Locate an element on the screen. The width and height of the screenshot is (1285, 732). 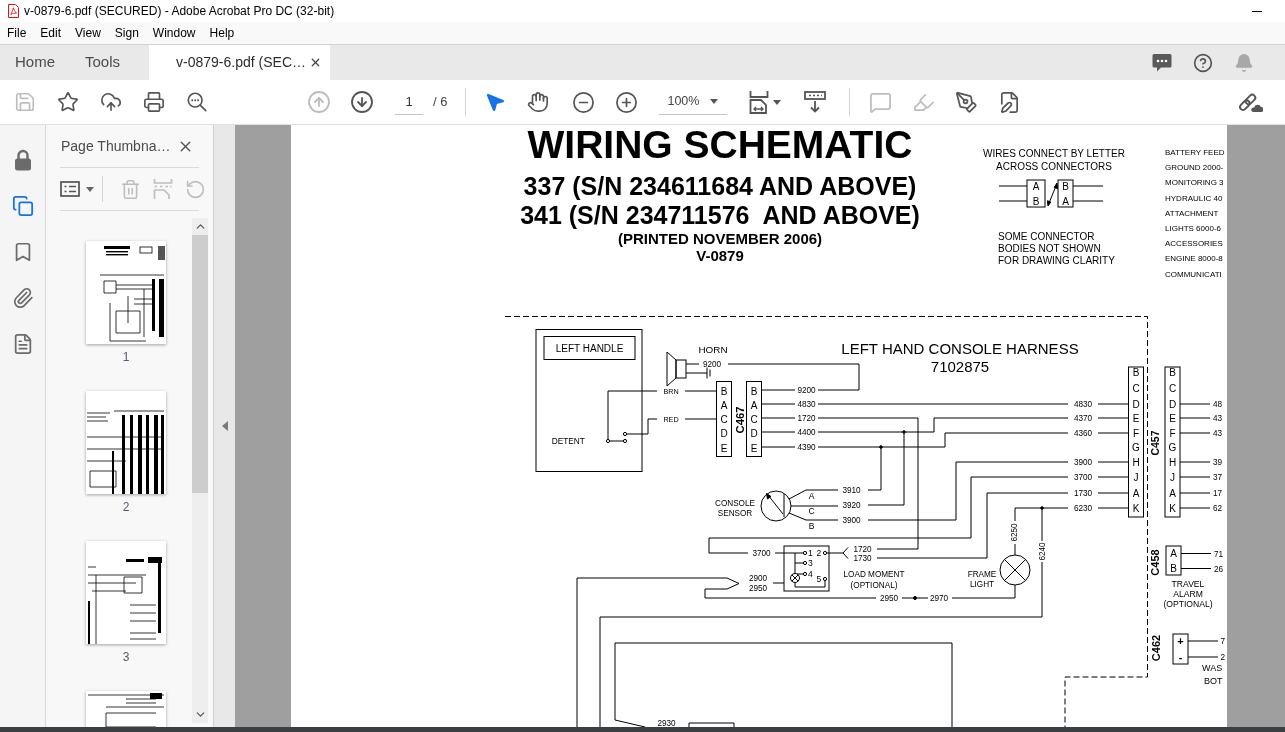
scrollbar is located at coordinates (200, 470).